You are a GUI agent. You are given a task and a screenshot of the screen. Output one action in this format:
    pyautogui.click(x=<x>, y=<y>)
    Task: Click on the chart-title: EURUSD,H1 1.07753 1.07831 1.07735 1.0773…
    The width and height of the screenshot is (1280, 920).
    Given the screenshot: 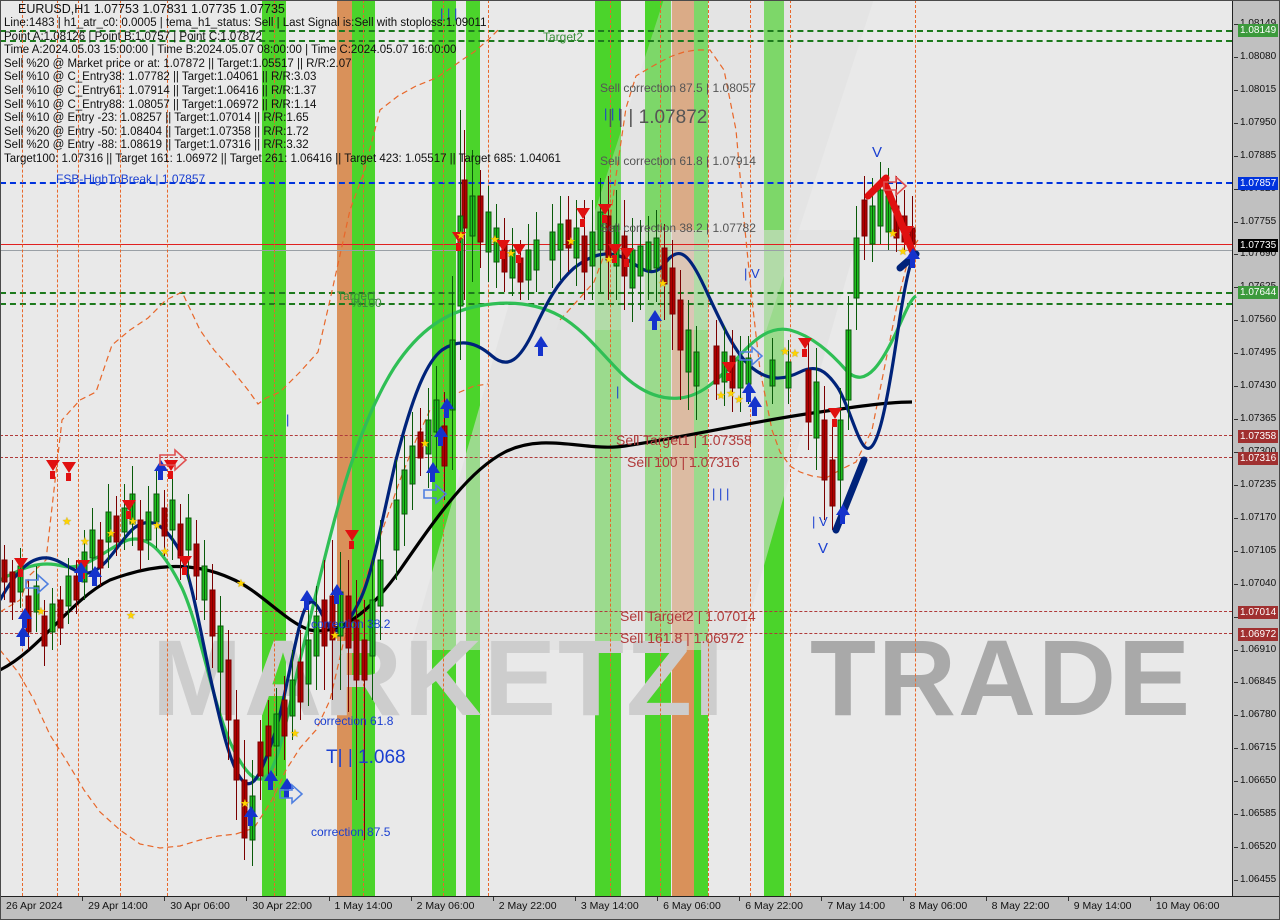 What is the action you would take?
    pyautogui.click(x=151, y=9)
    